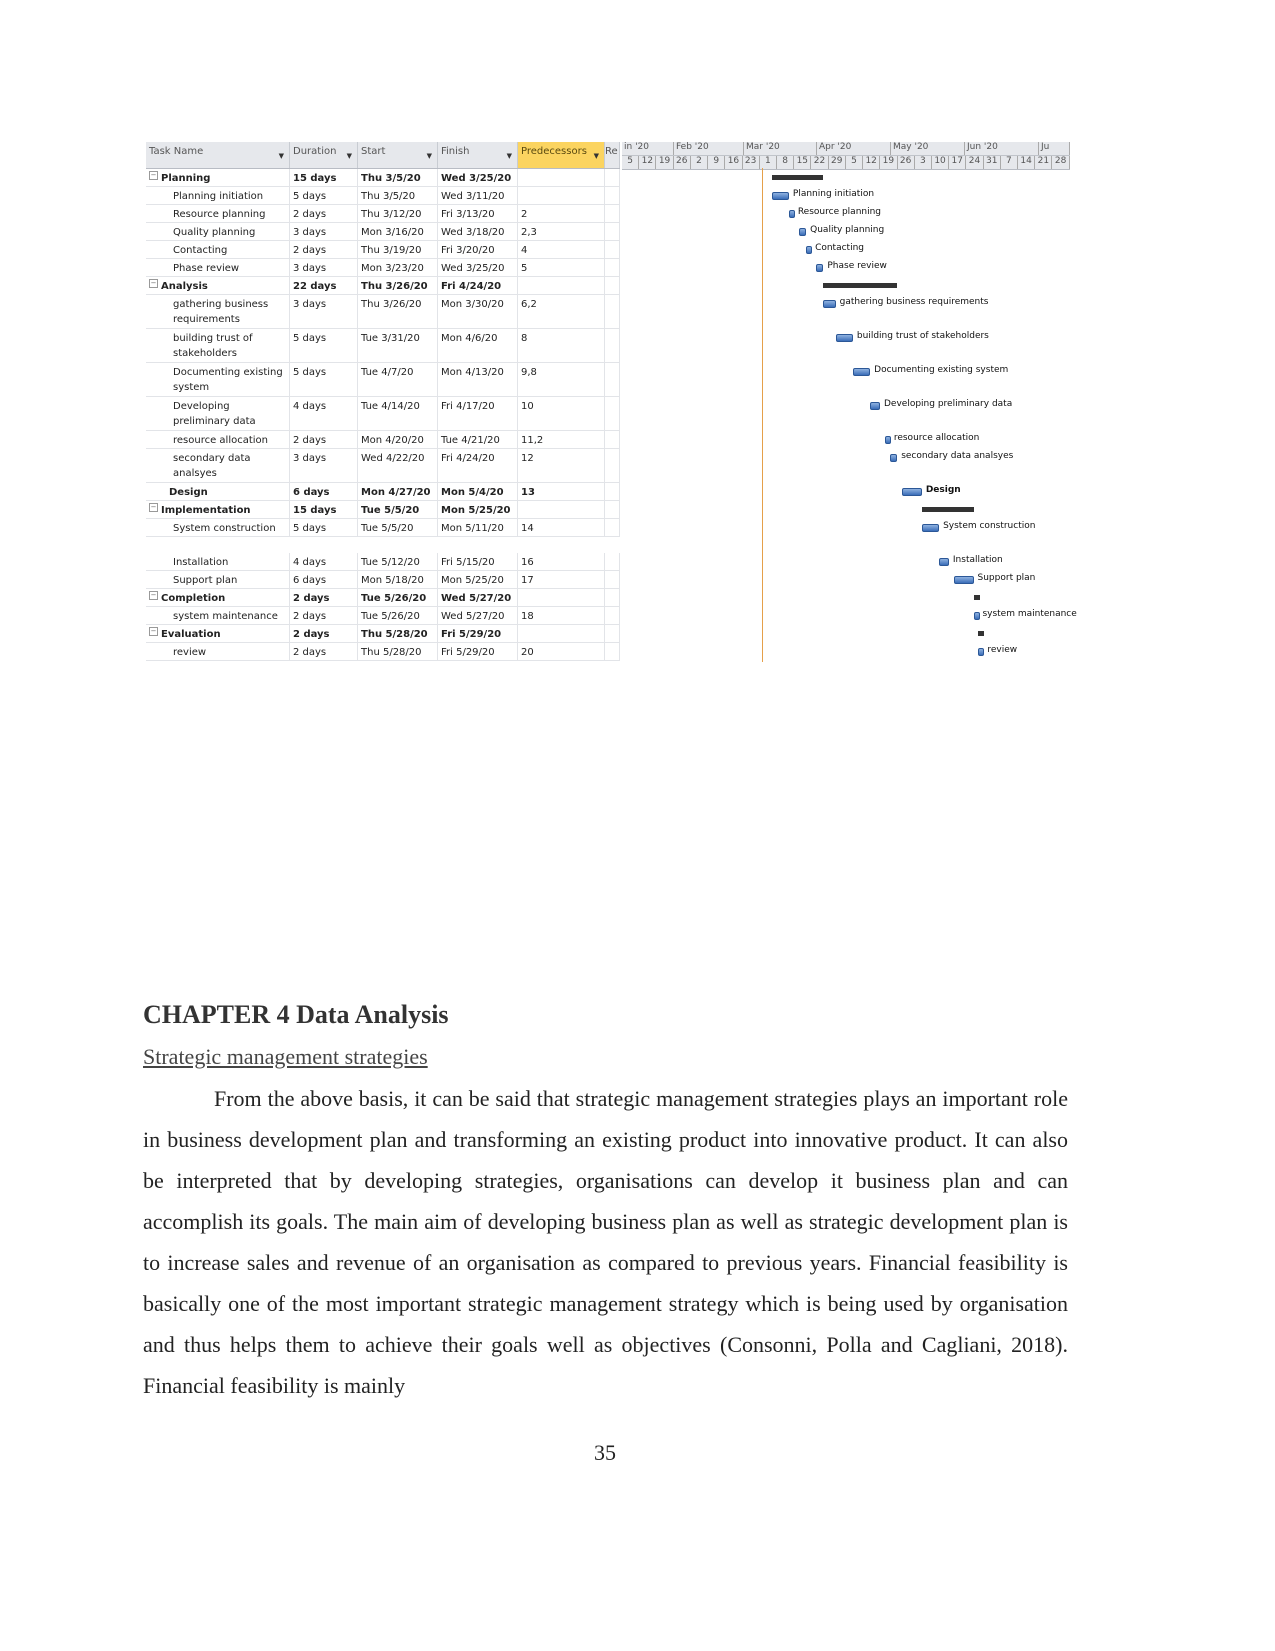  I want to click on table-row: Design 6 days Mon 4/27/20 Mon 5/4/20 13, so click(383, 492).